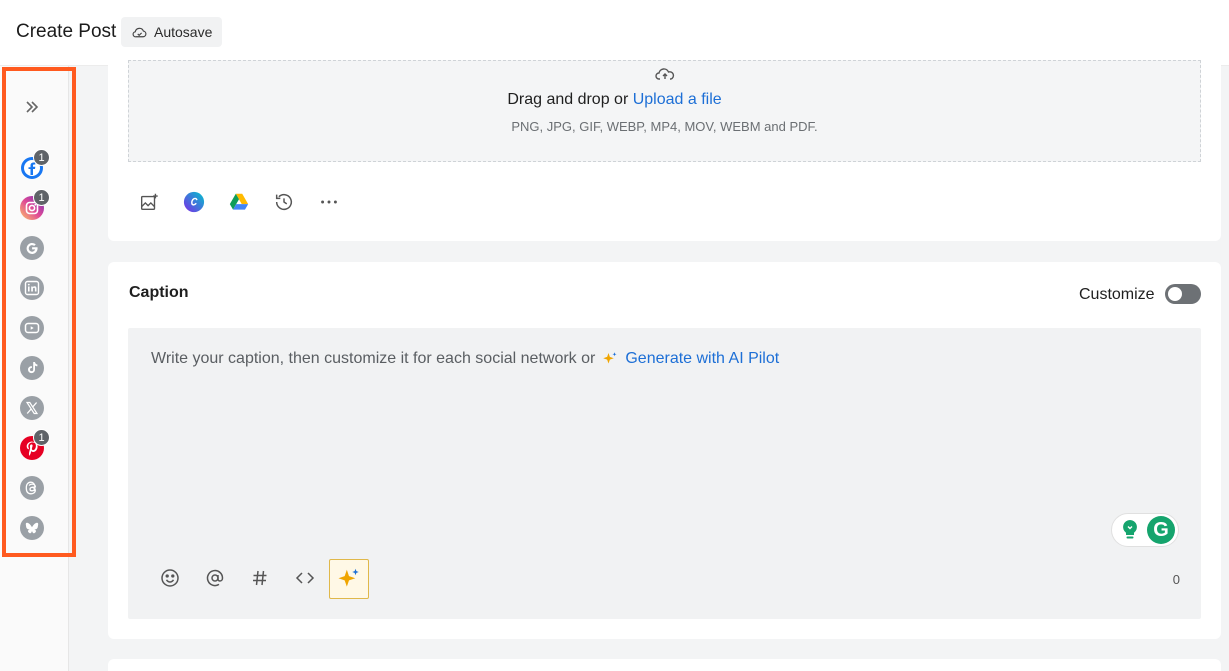 The image size is (1229, 671). I want to click on network-youtube, so click(32, 328).